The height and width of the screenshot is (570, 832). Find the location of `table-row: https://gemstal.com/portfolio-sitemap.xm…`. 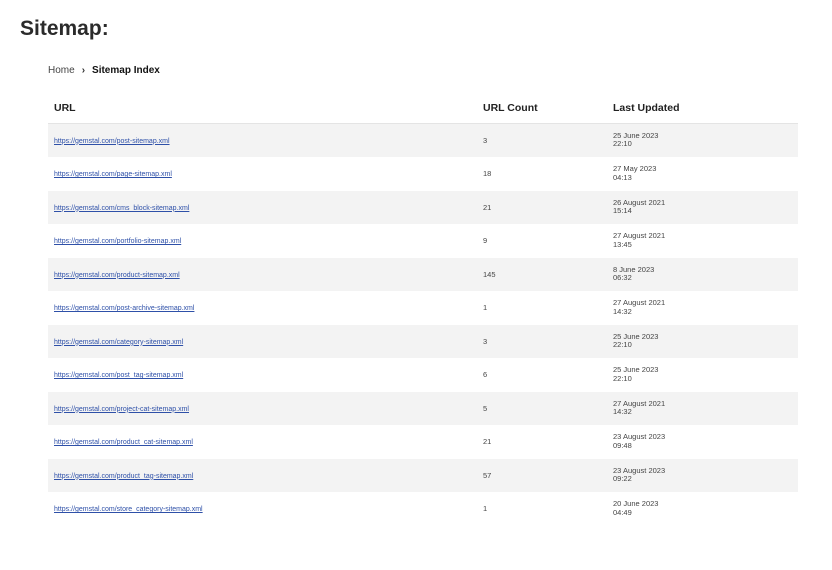

table-row: https://gemstal.com/portfolio-sitemap.xm… is located at coordinates (423, 241).